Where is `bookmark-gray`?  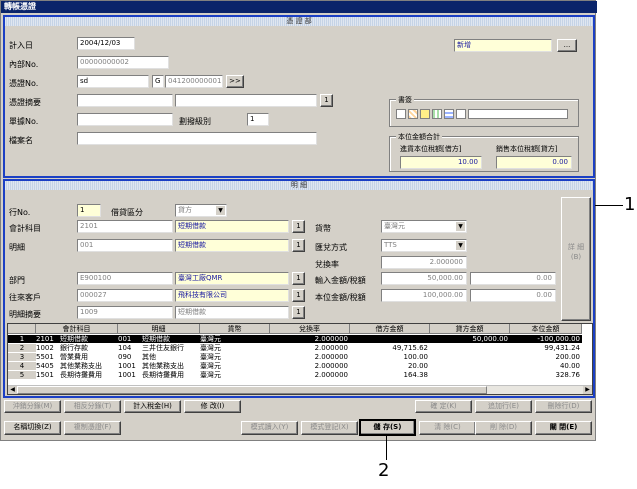 bookmark-gray is located at coordinates (461, 114).